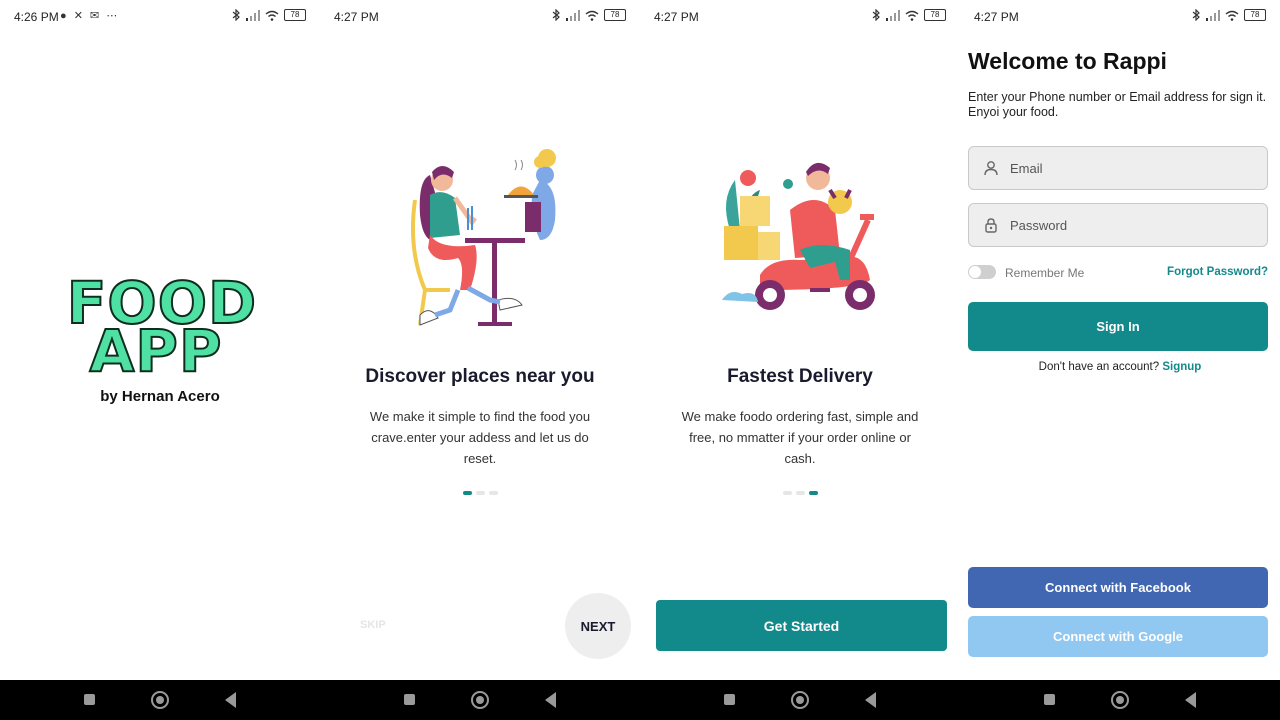 Image resolution: width=1280 pixels, height=720 pixels. What do you see at coordinates (1118, 636) in the screenshot?
I see `connect-google-button: Connect with Google` at bounding box center [1118, 636].